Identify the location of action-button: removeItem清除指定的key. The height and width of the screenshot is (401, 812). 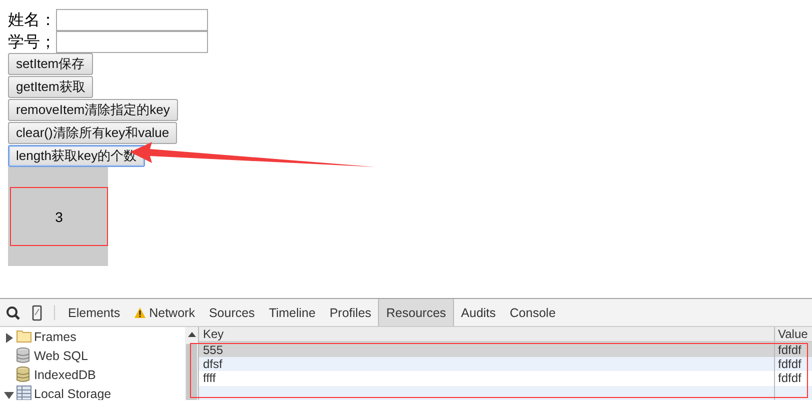
(93, 110).